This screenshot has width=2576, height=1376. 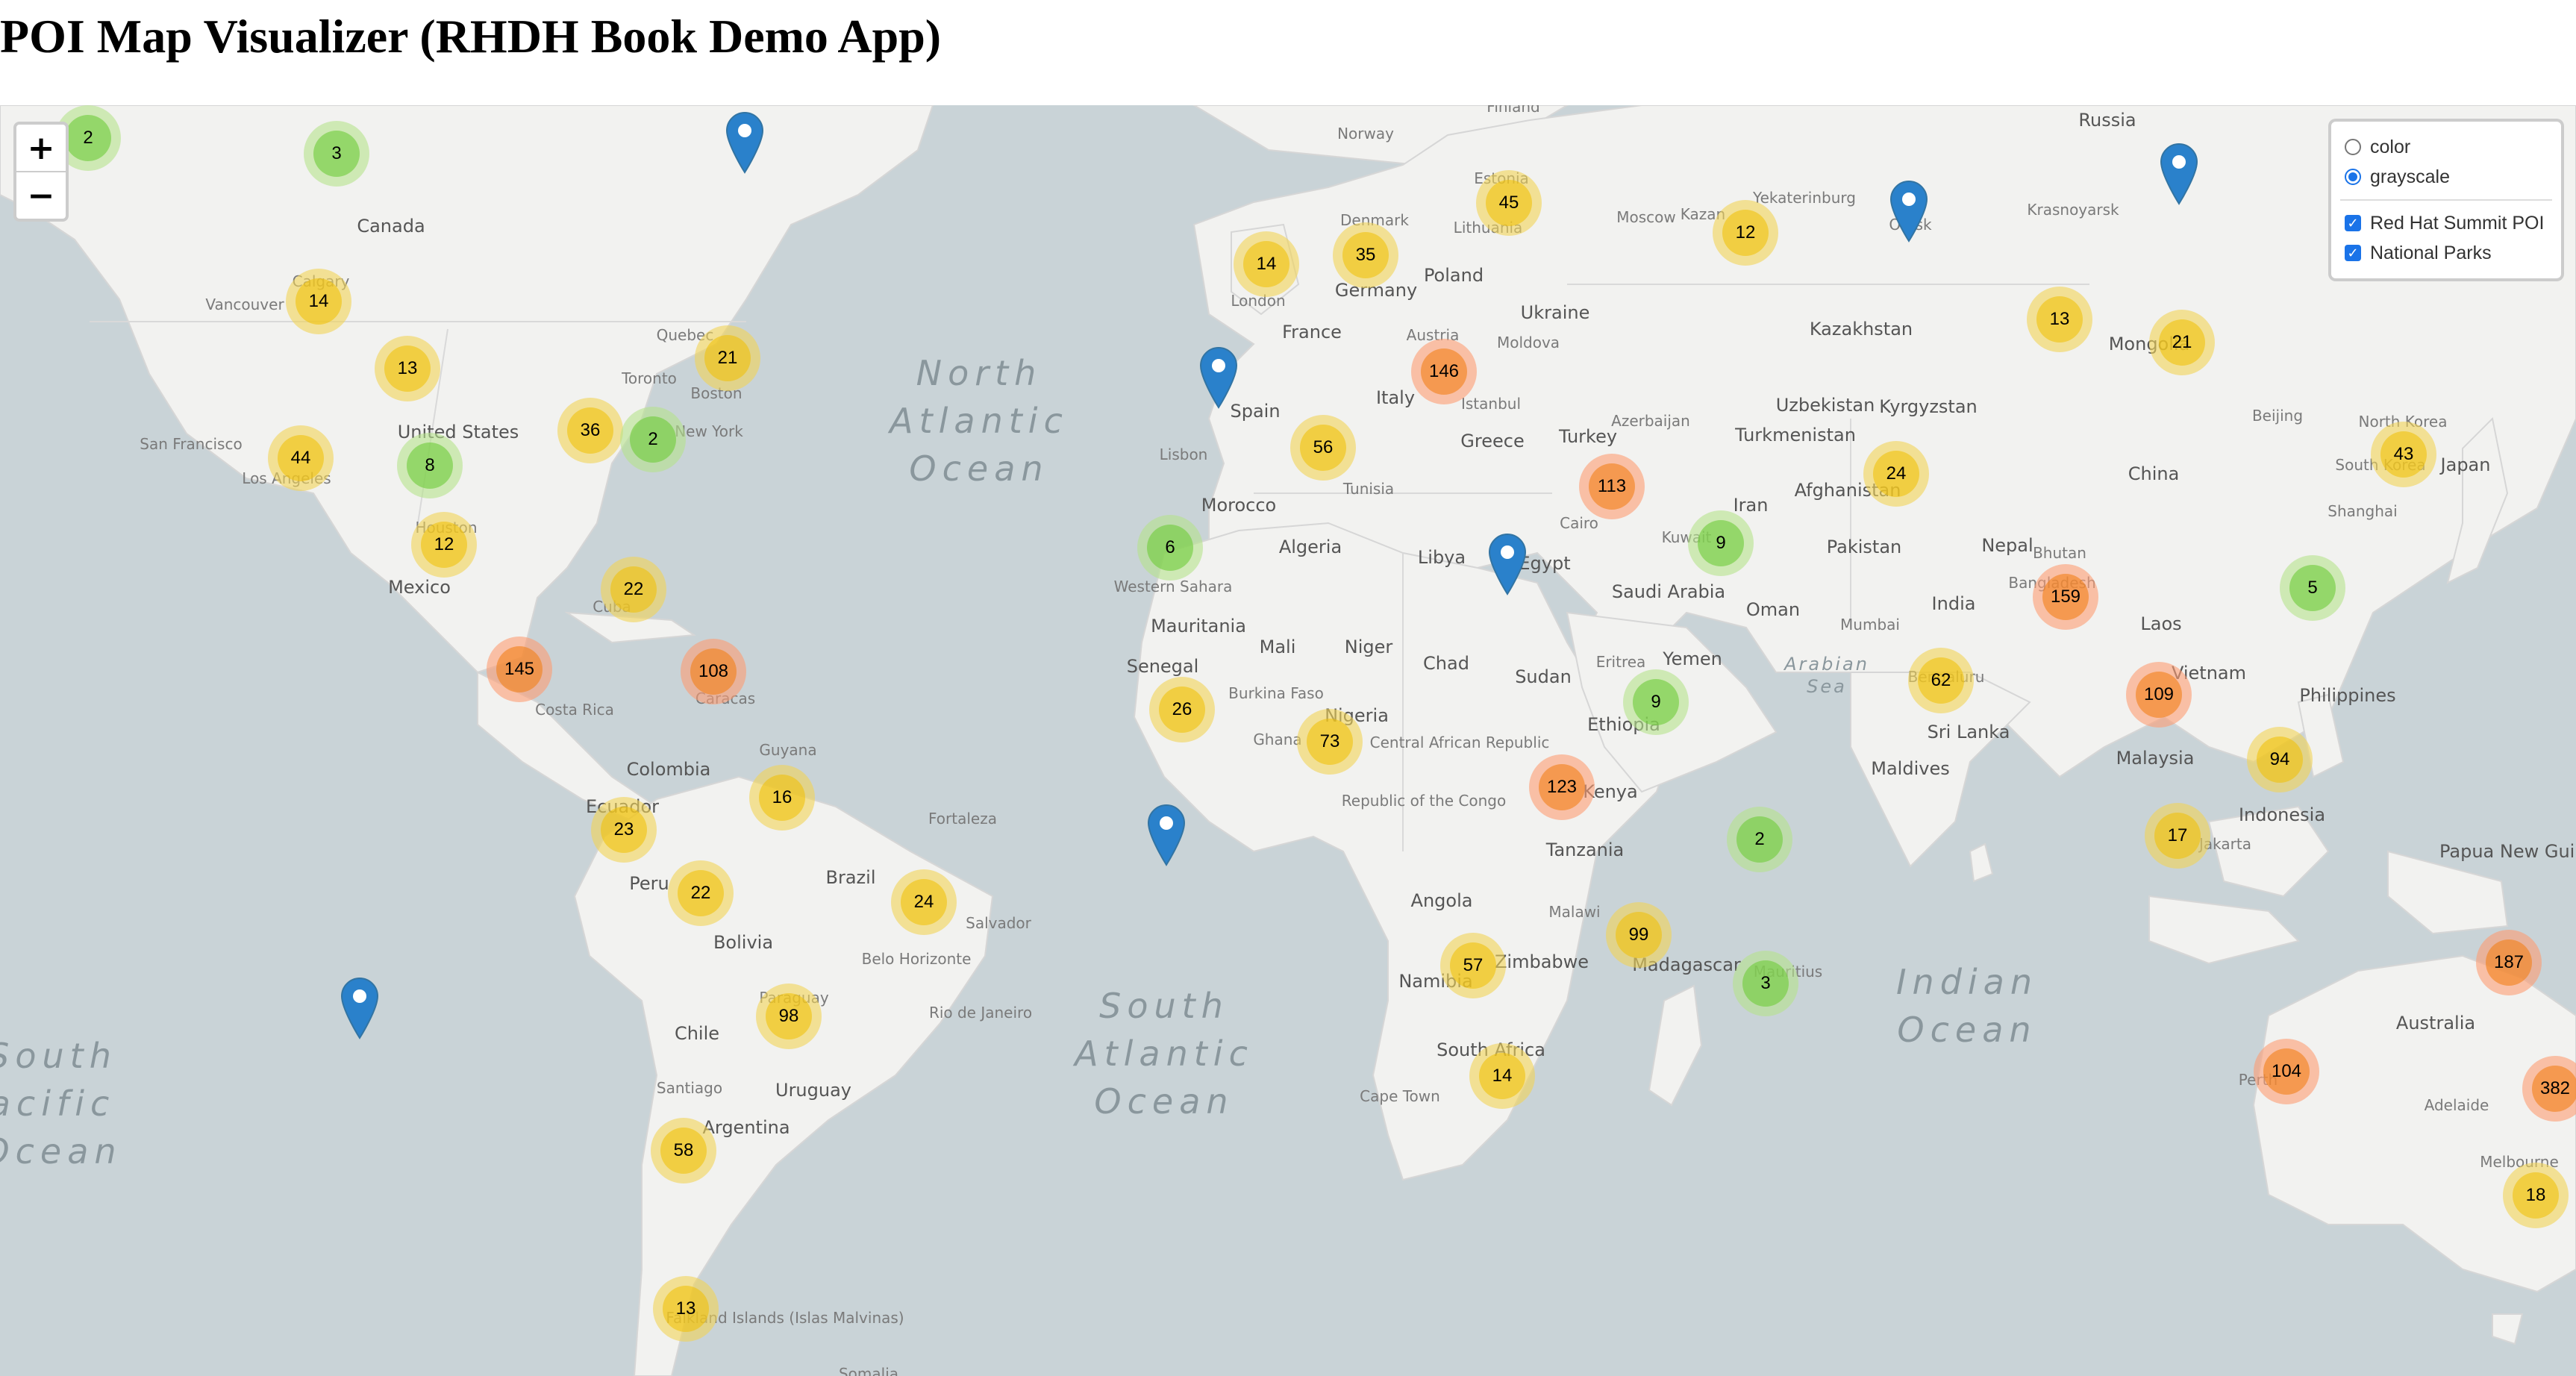 What do you see at coordinates (1513, 110) in the screenshot?
I see `country-label: Finland` at bounding box center [1513, 110].